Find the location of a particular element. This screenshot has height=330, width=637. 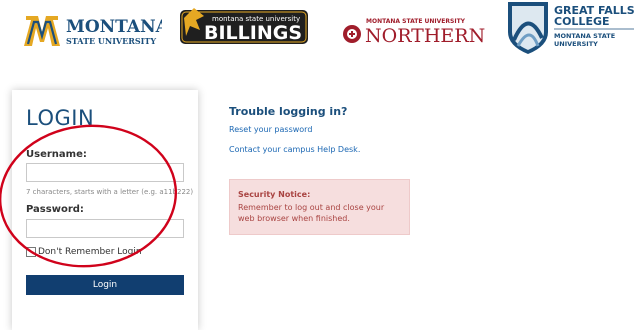

help-desk-link: Contact your campus Help Desk. is located at coordinates (294, 149).